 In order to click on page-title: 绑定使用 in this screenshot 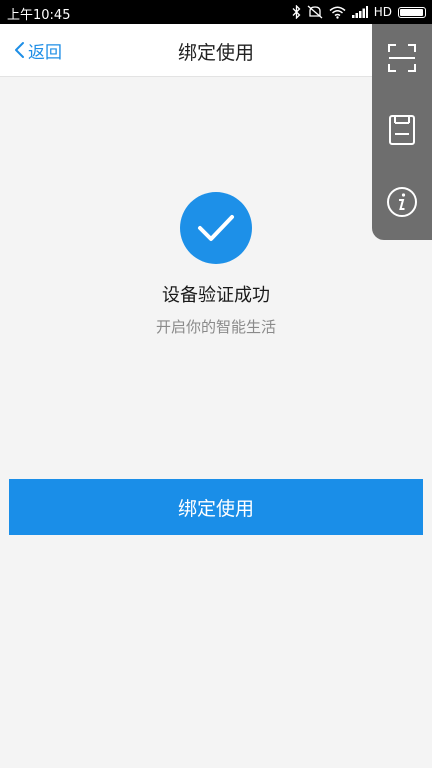, I will do `click(215, 53)`.